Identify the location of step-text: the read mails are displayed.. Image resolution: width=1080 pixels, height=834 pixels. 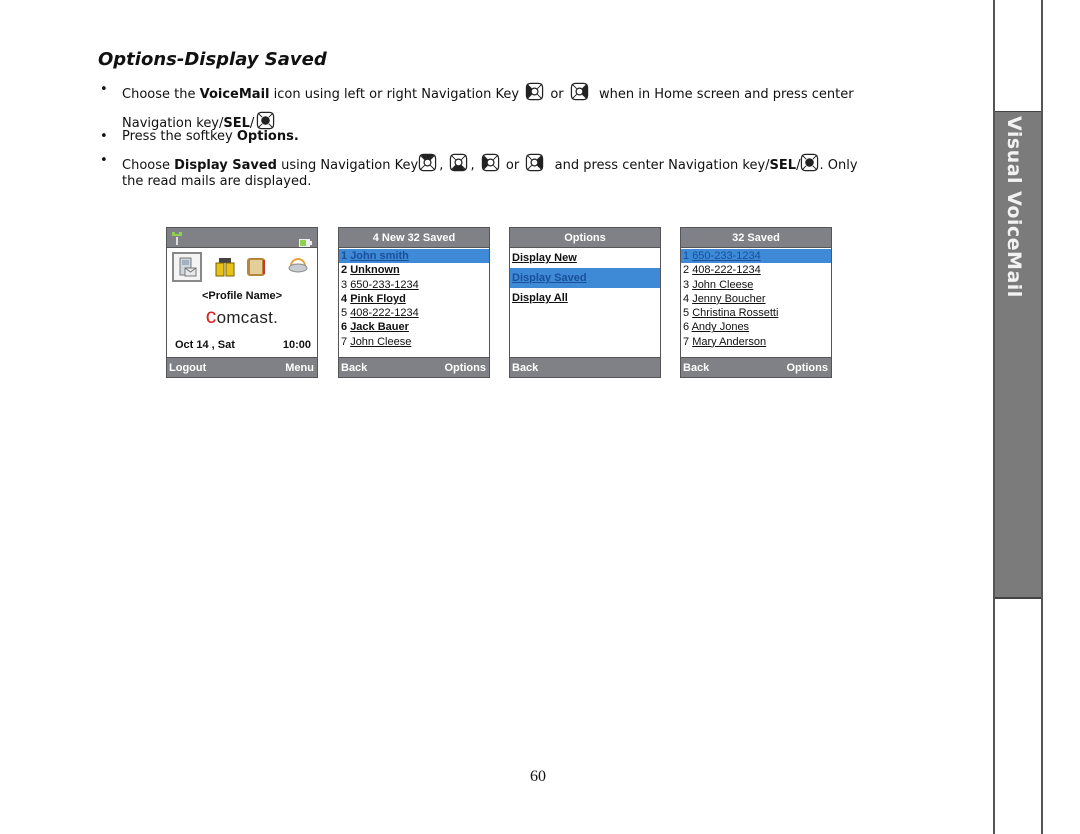
(217, 181).